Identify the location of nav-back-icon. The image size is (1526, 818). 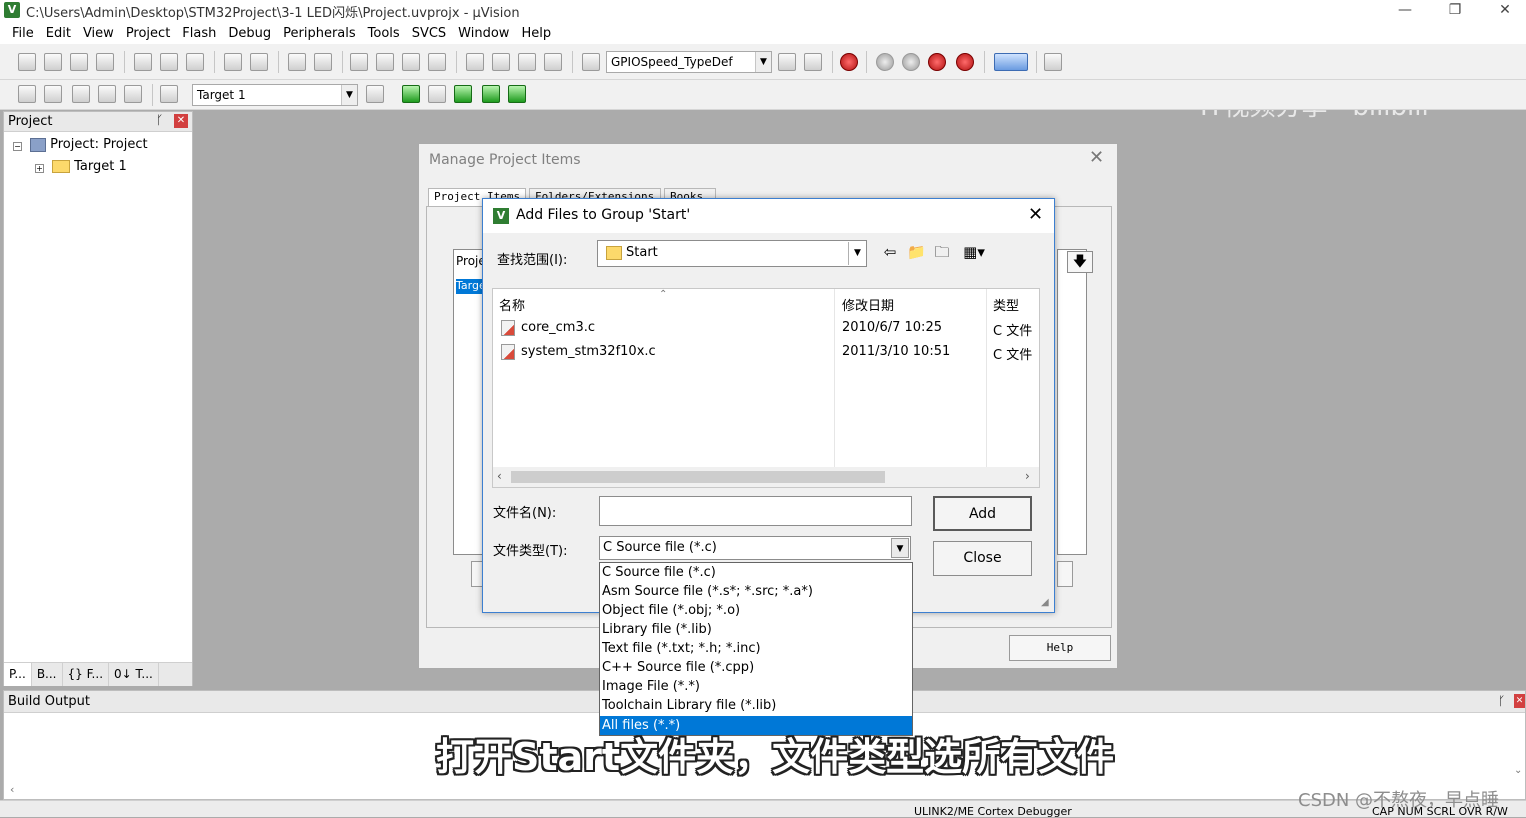
(297, 62).